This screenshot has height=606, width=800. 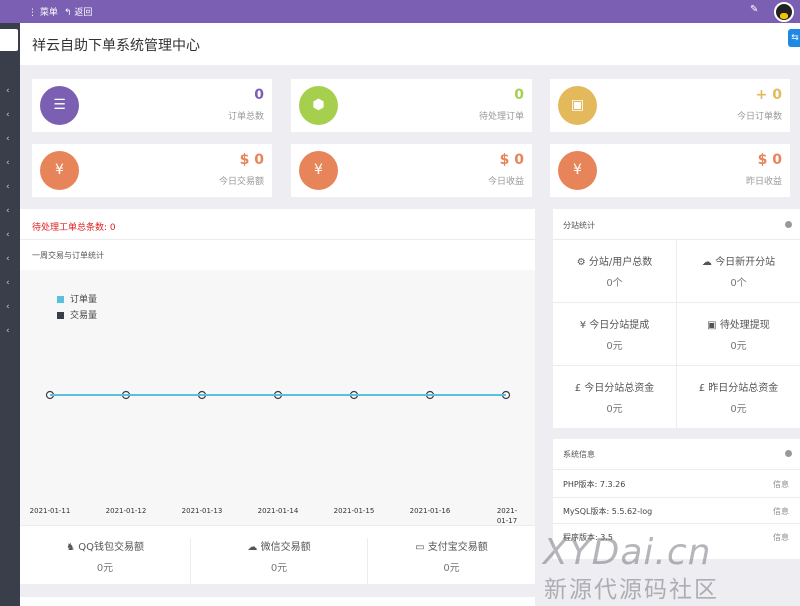 I want to click on credit-card-icon: ▭, so click(x=420, y=547).